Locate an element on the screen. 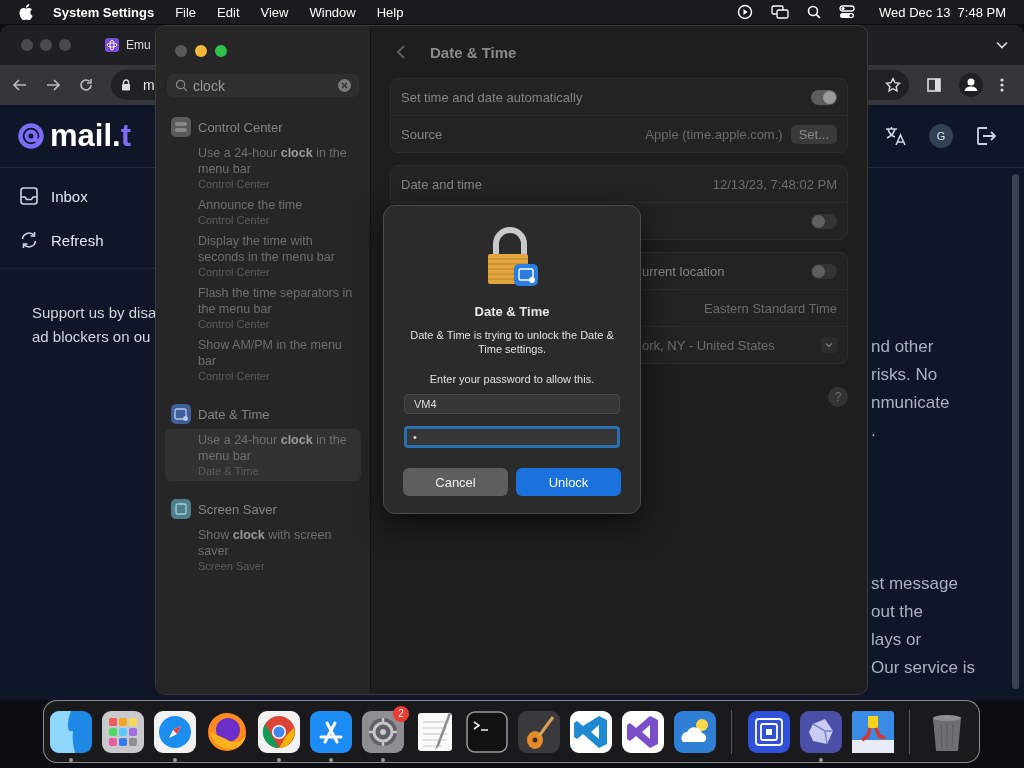  scrollbar is located at coordinates (1015, 431).